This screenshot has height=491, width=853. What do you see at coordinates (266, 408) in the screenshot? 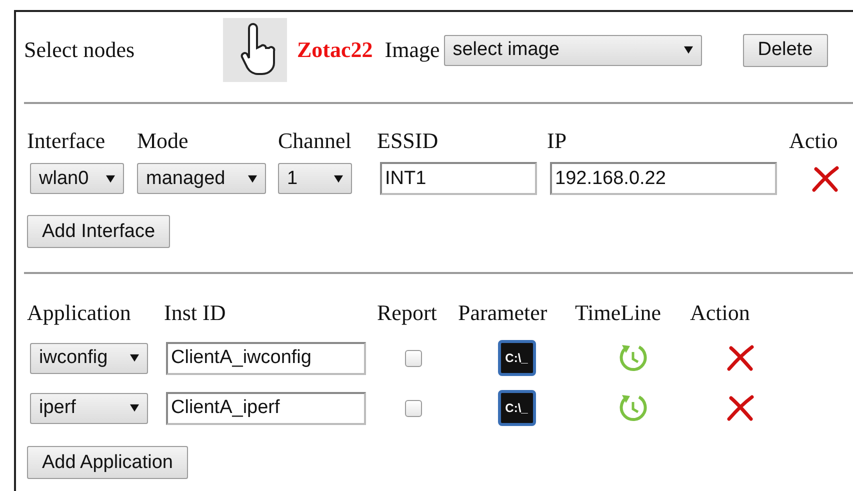
I see `inst-id-field: ClientA_iperf` at bounding box center [266, 408].